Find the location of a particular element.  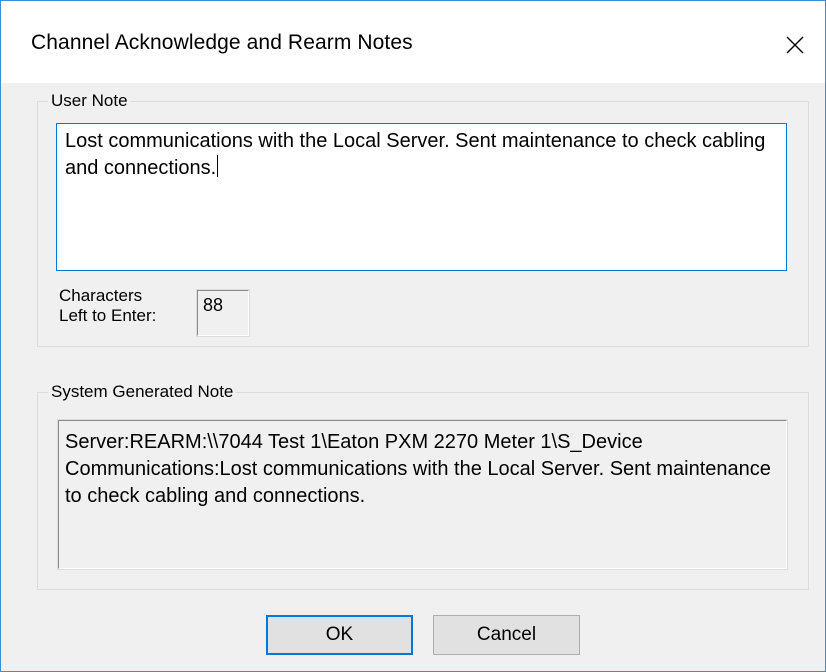

user-note-group-label: User Note is located at coordinates (89, 101).